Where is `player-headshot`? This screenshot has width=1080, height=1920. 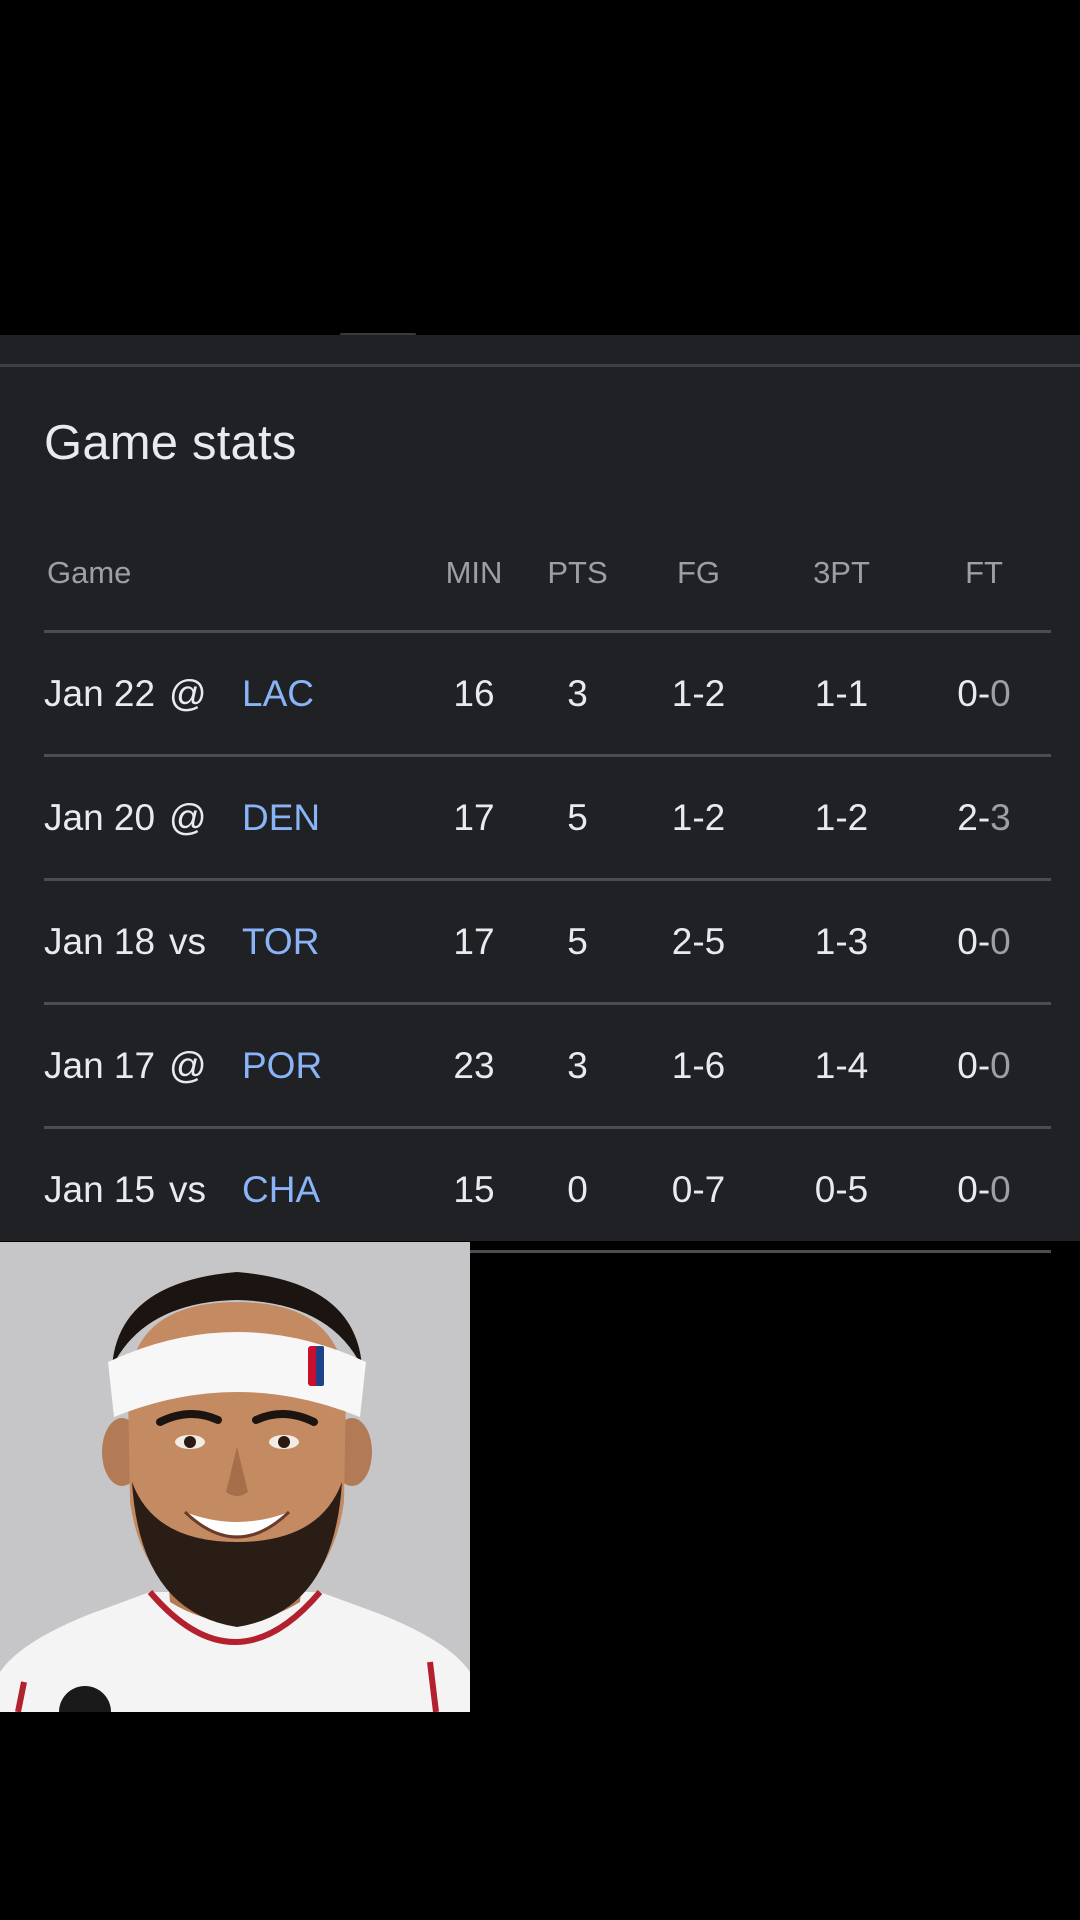 player-headshot is located at coordinates (235, 1477).